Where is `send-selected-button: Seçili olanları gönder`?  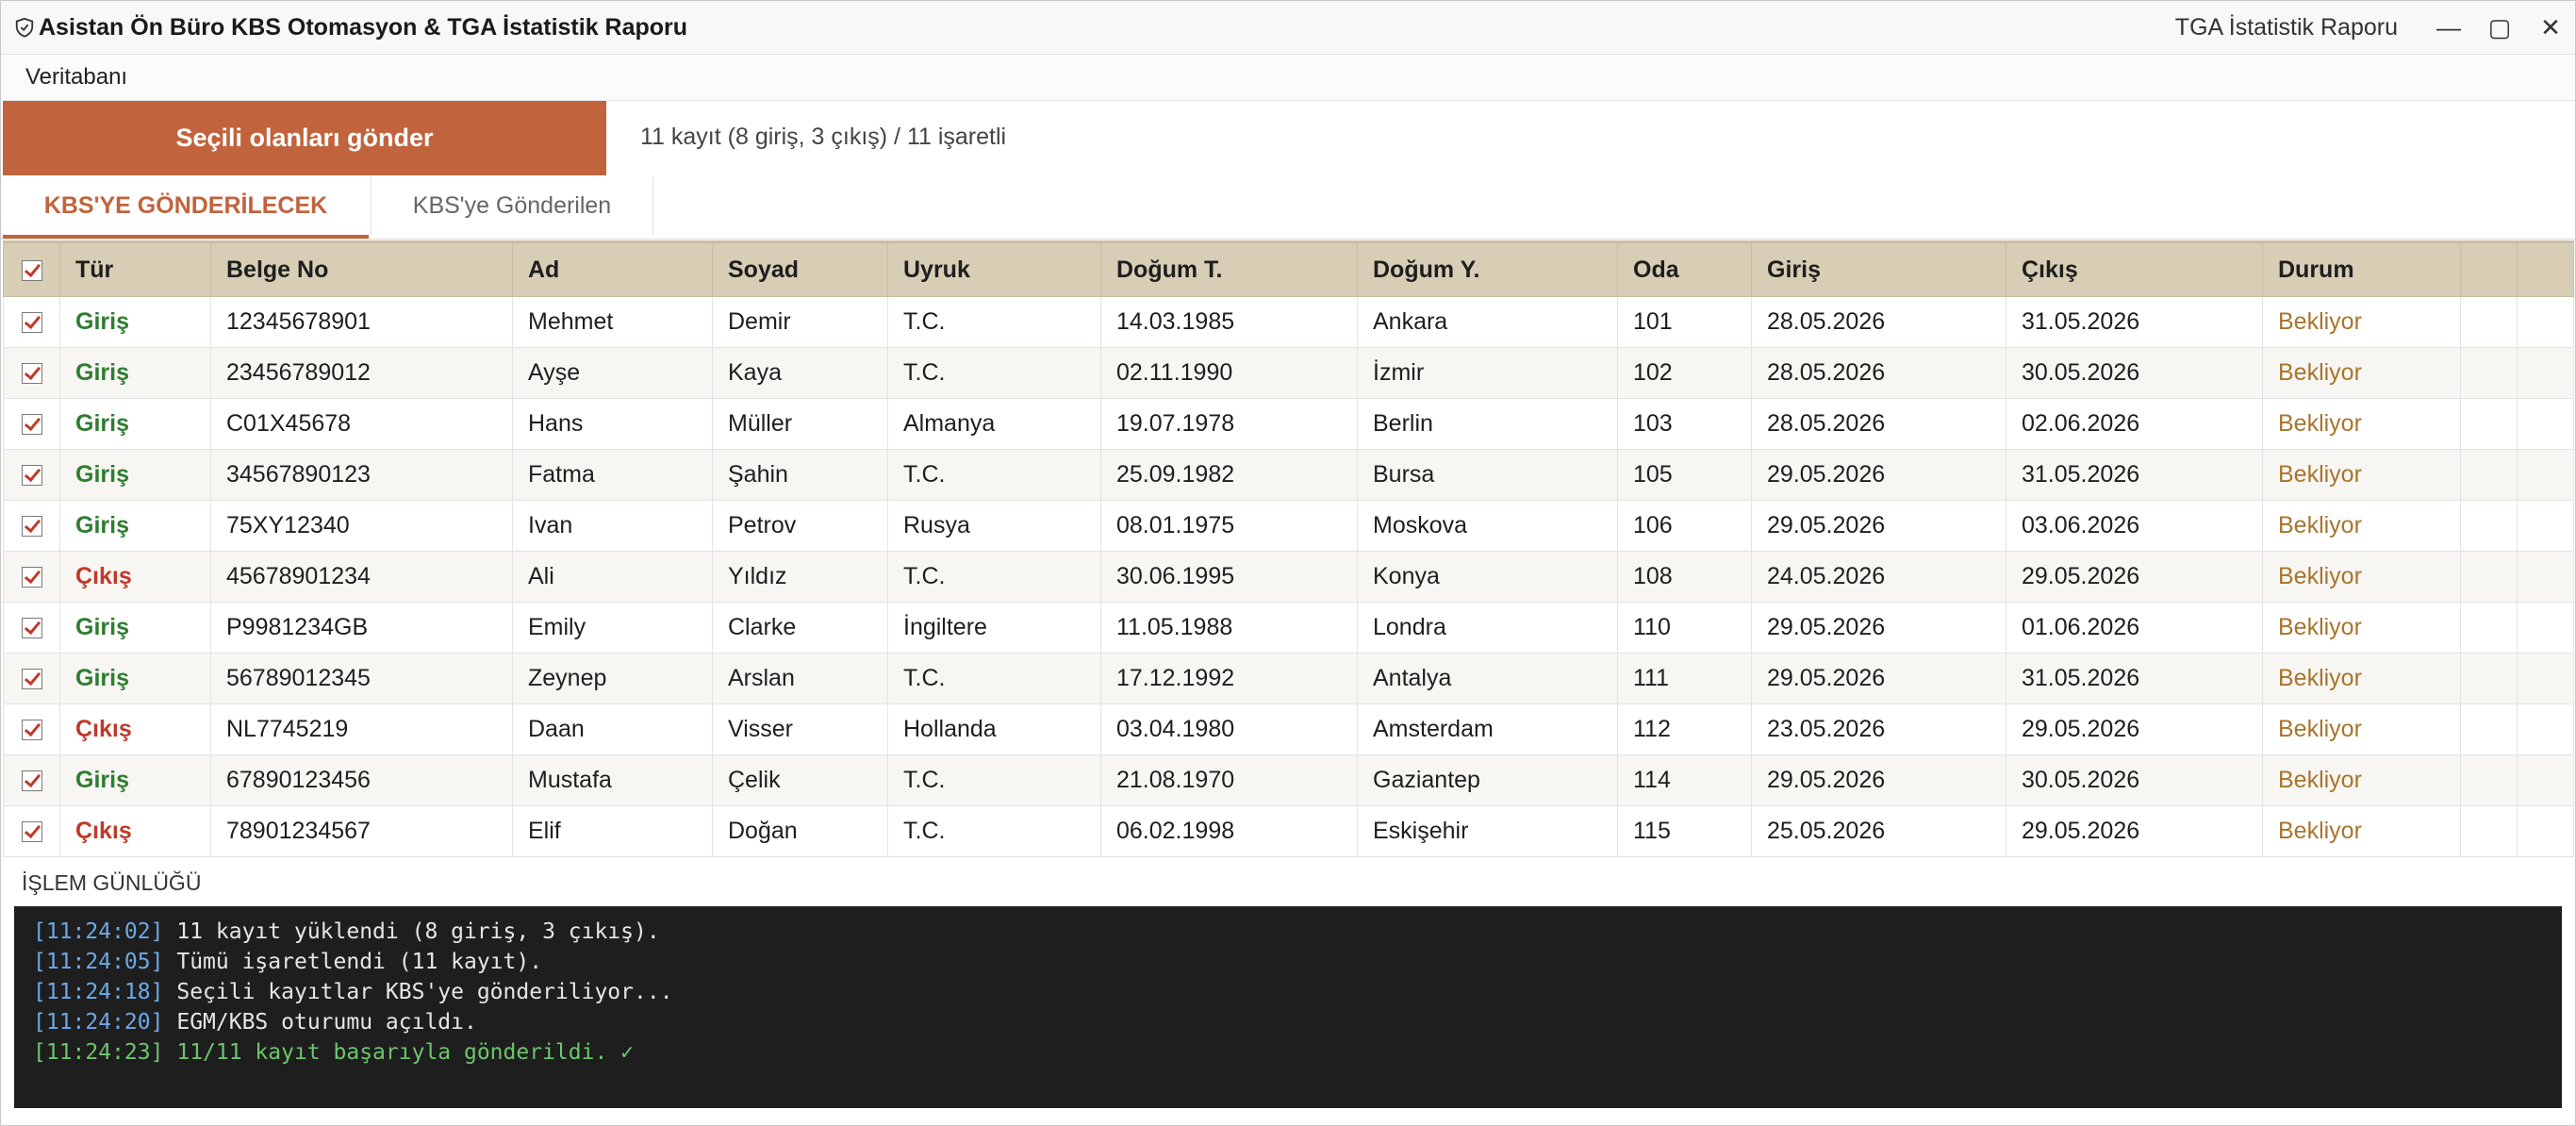 send-selected-button: Seçili olanları gönder is located at coordinates (304, 138).